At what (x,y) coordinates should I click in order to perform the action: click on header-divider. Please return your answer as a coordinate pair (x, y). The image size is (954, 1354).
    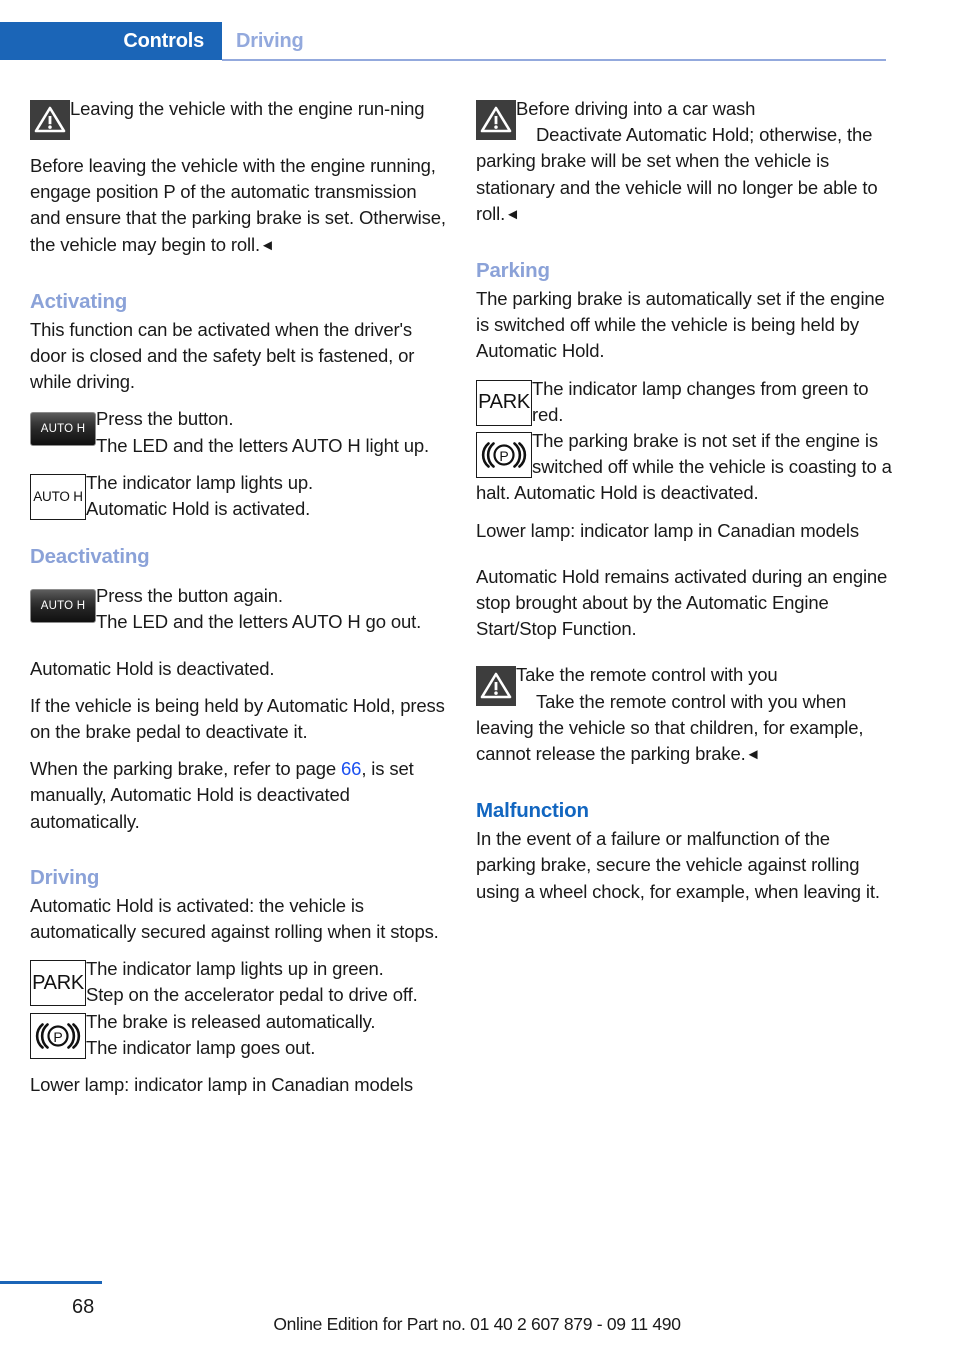
    Looking at the image, I should click on (554, 60).